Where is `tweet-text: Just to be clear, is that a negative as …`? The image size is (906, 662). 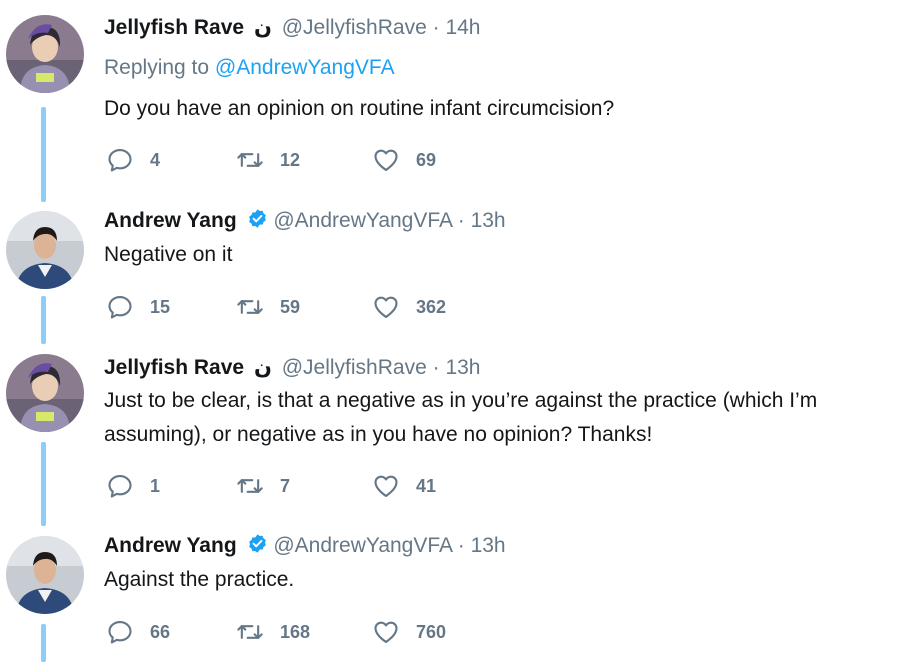
tweet-text: Just to be clear, is that a negative as … is located at coordinates (504, 418).